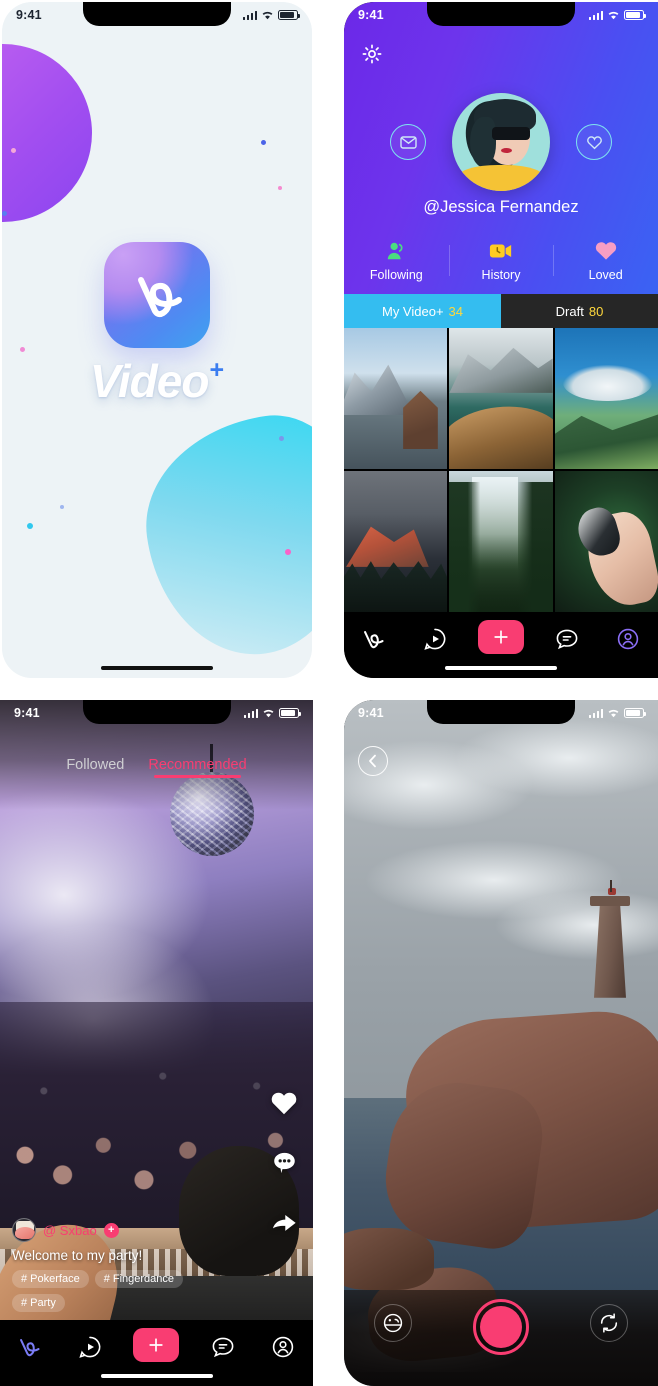 This screenshot has width=658, height=1386. I want to click on cyan-blob-decoration, so click(222, 536).